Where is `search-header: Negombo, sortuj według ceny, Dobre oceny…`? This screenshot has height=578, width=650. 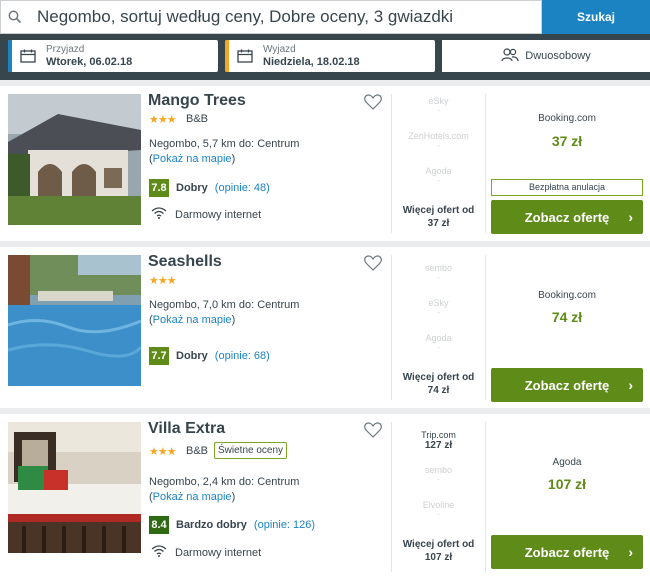
search-header: Negombo, sortuj według ceny, Dobre oceny… is located at coordinates (325, 40).